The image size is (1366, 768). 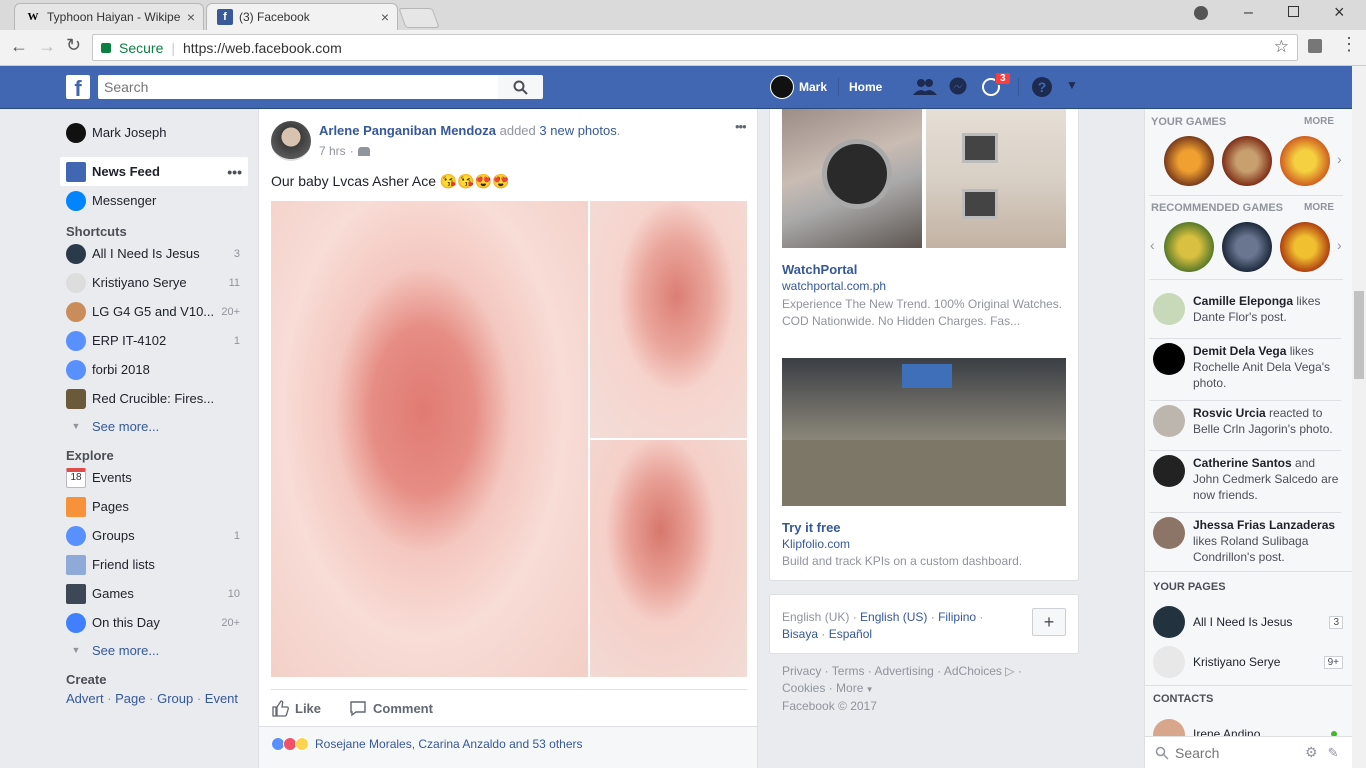 What do you see at coordinates (1189, 247) in the screenshot?
I see `game-icon-clash` at bounding box center [1189, 247].